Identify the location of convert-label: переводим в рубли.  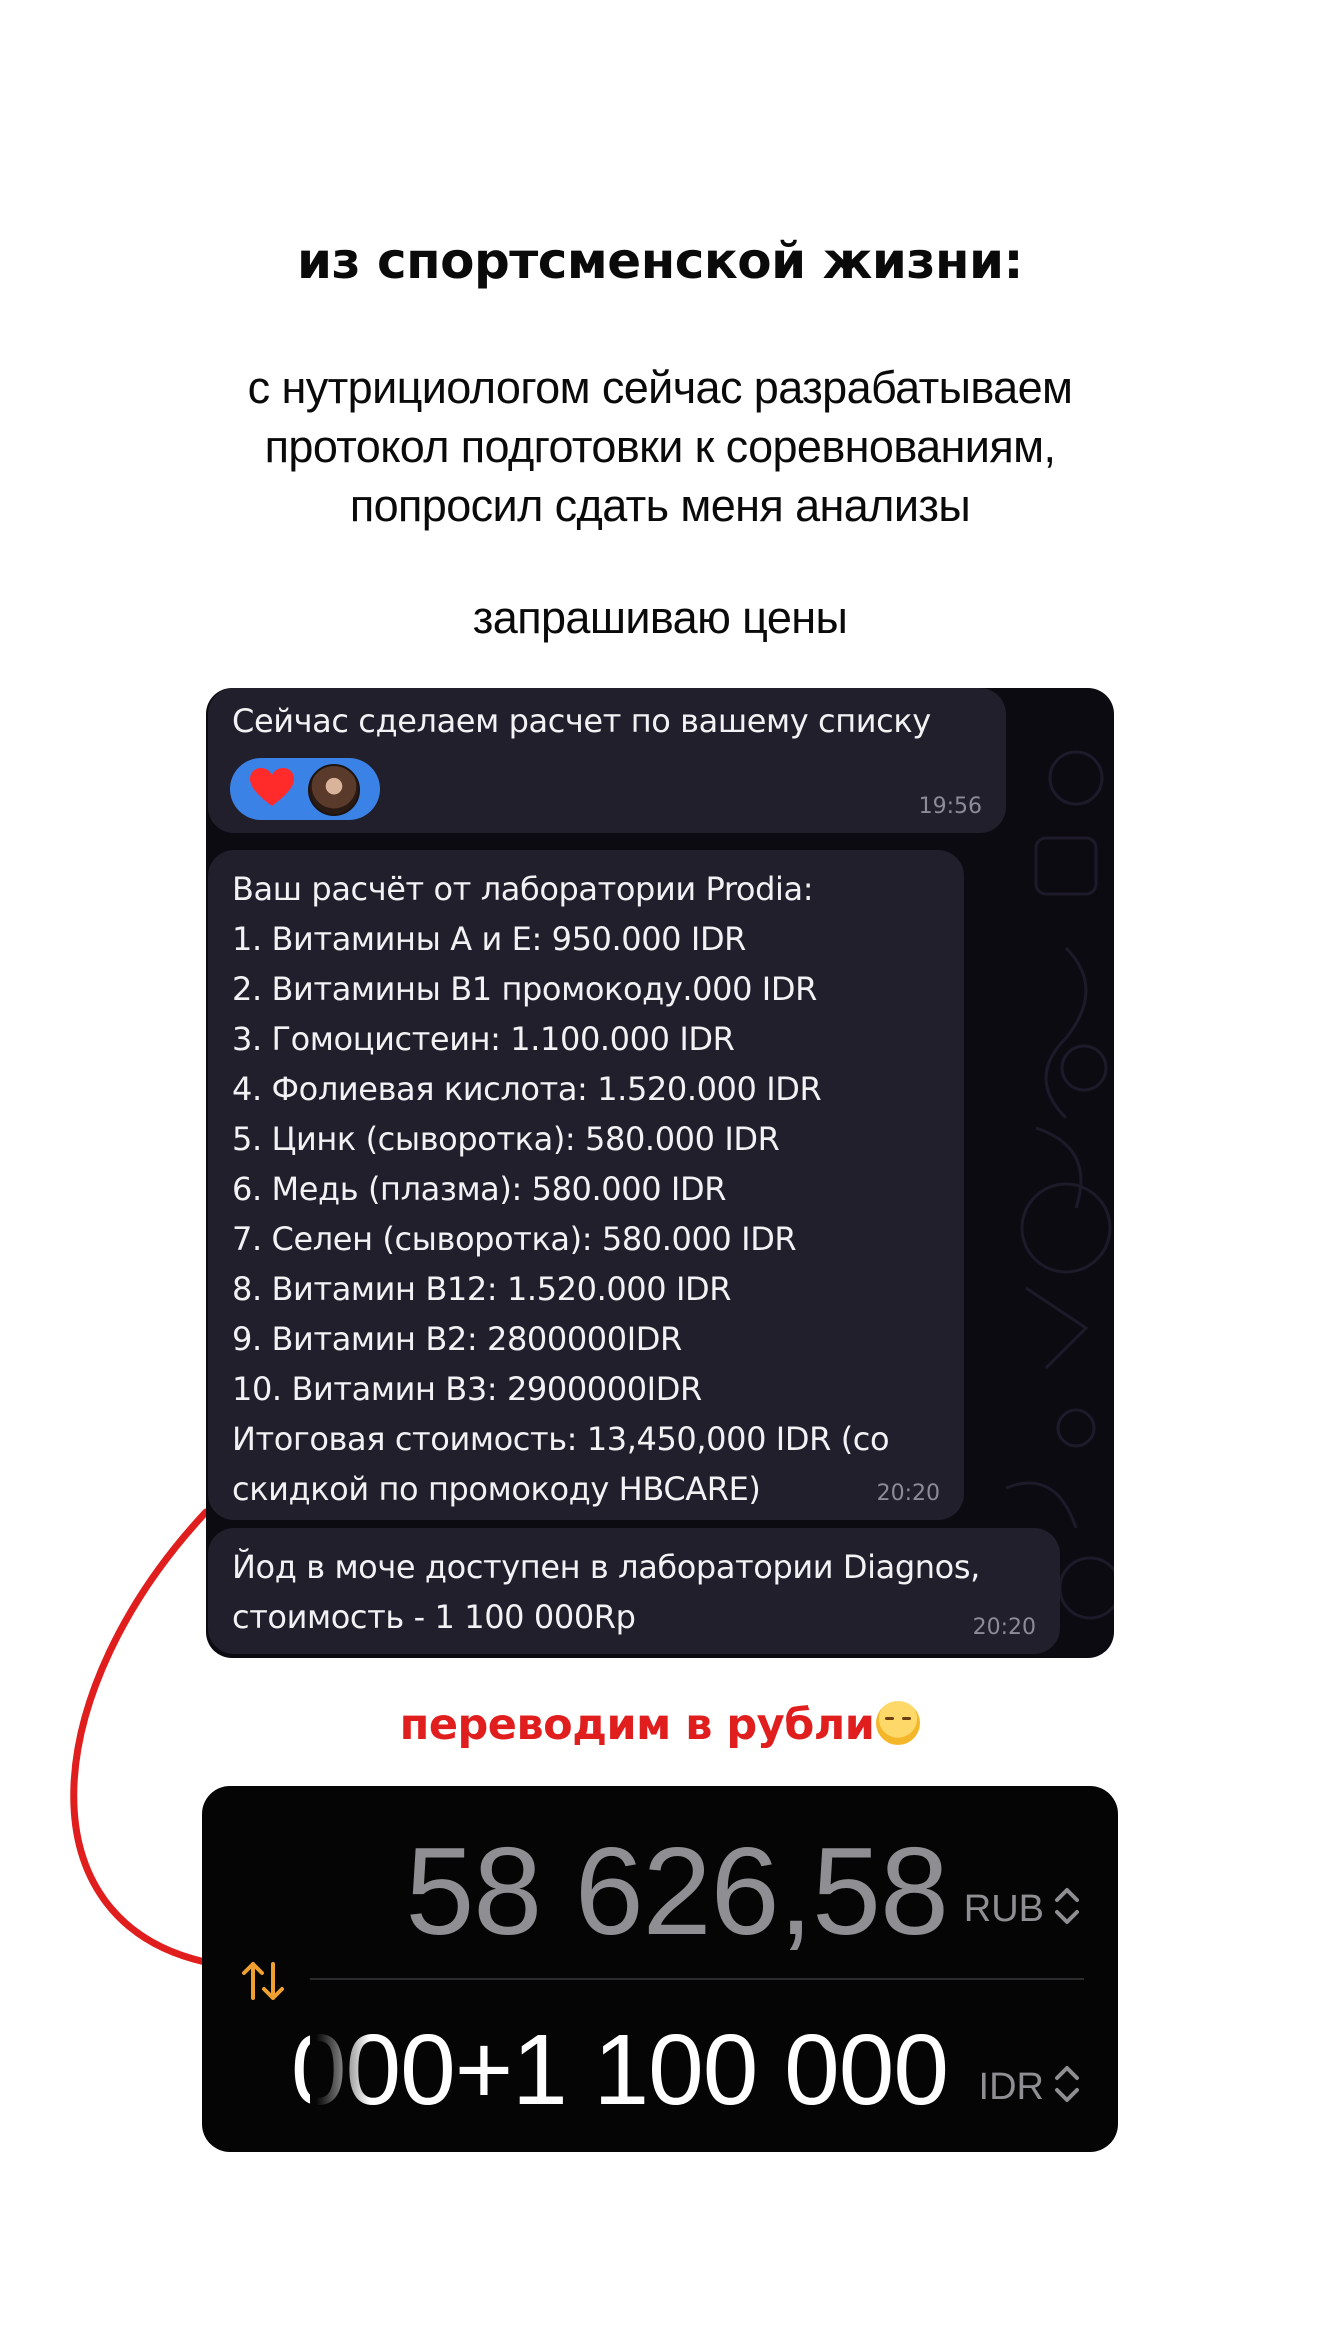
(660, 1725).